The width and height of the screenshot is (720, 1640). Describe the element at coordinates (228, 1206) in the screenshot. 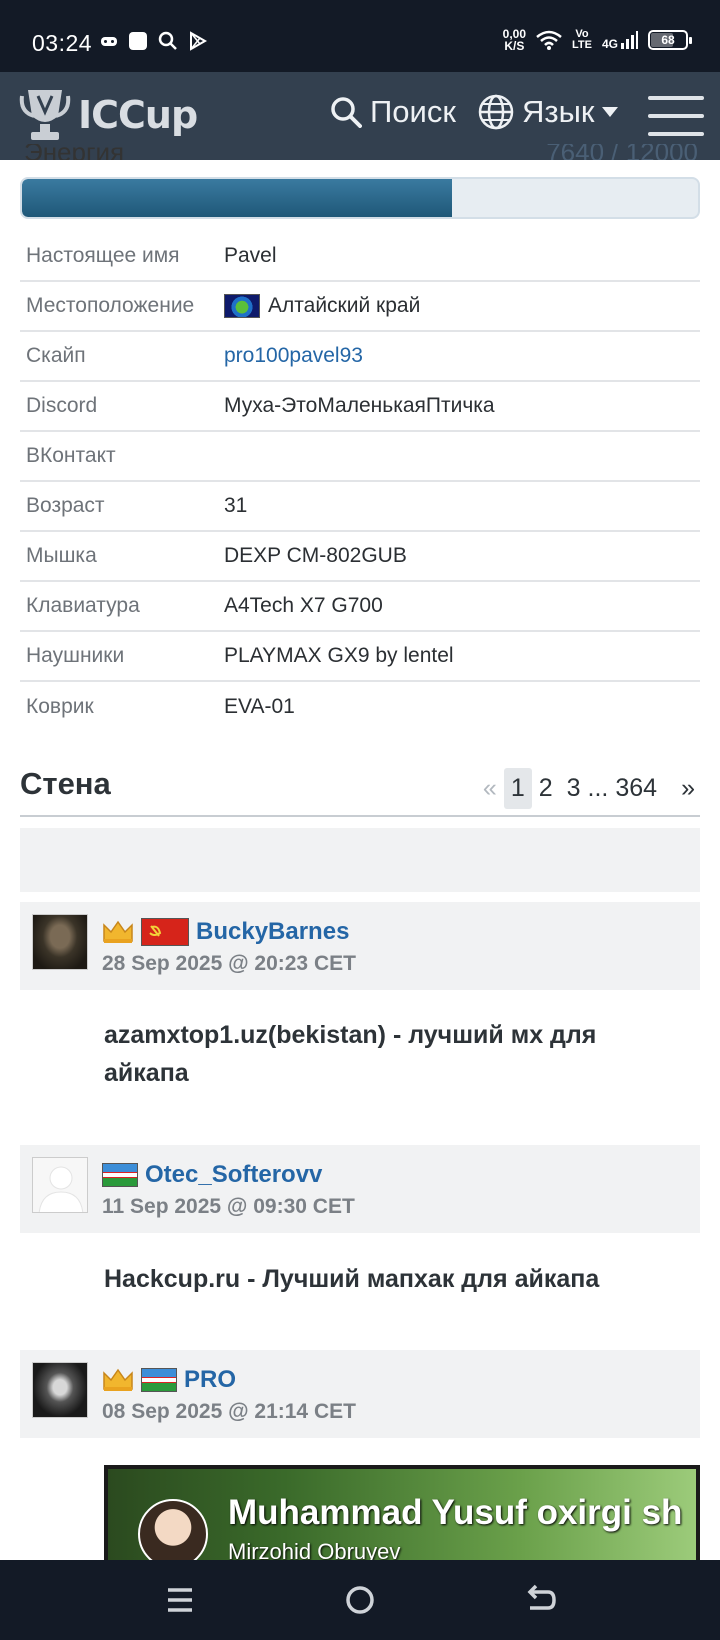

I see `post-date: 11 Sep 2025 @ 09:30 CET` at that location.